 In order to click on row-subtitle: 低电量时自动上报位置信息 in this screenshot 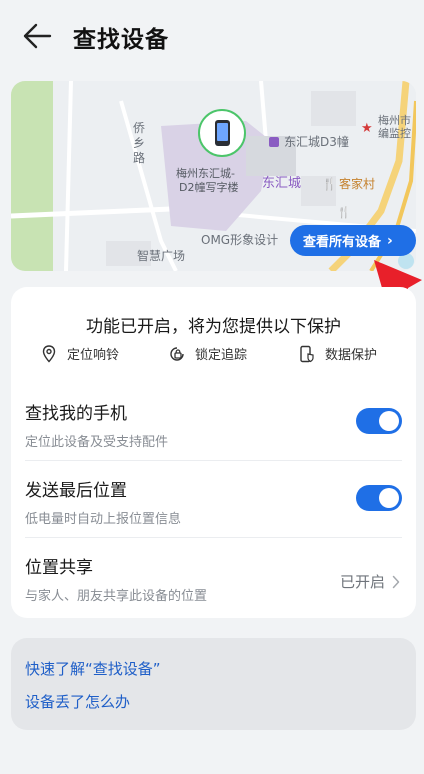, I will do `click(103, 519)`.